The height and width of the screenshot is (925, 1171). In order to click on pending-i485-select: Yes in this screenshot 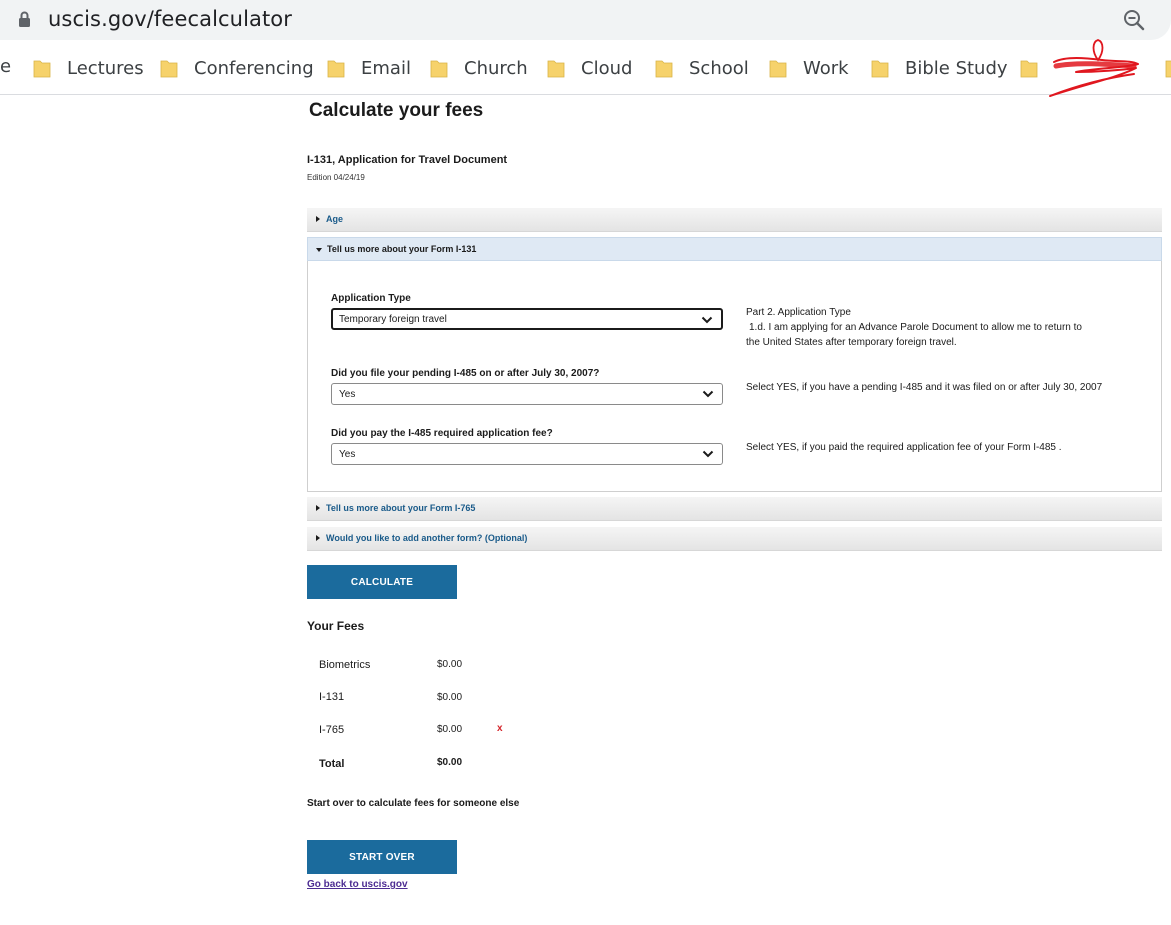, I will do `click(527, 394)`.